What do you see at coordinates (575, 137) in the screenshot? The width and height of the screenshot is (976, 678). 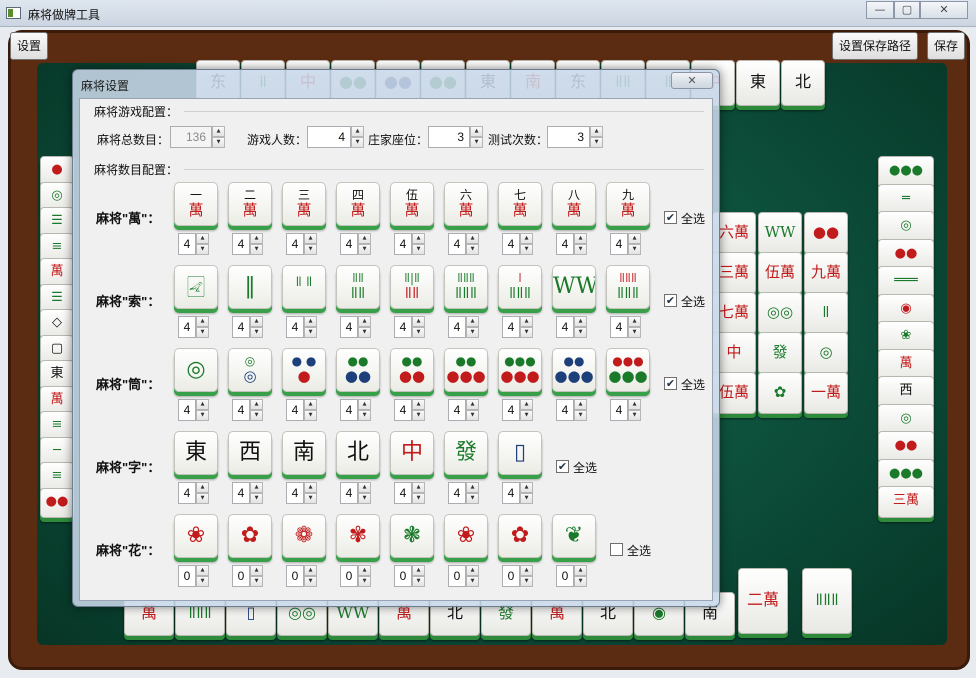 I see `test-count-spinbox: 3 ▲ ▼` at bounding box center [575, 137].